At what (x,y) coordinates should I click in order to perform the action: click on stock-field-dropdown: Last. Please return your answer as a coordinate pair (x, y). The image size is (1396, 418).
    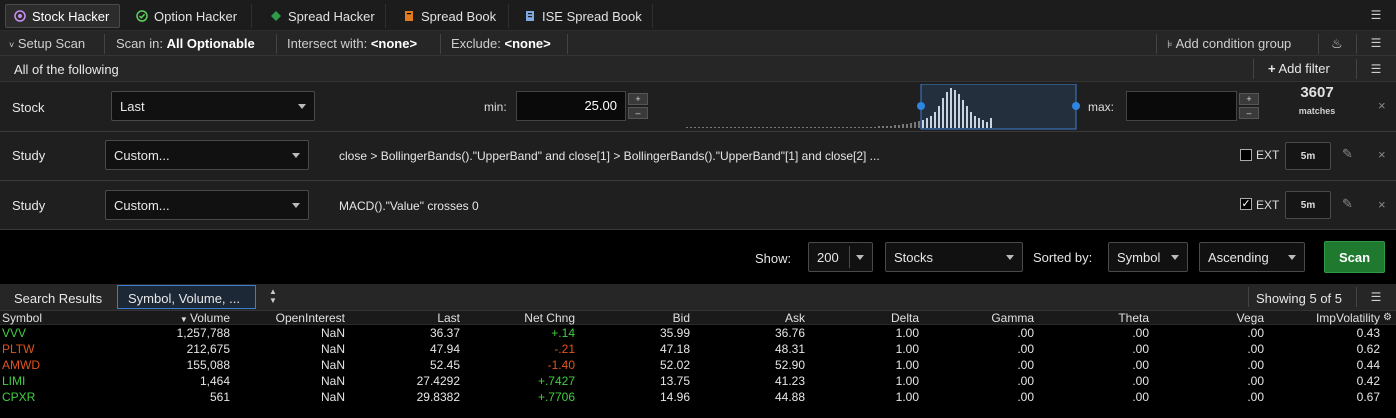
    Looking at the image, I should click on (213, 106).